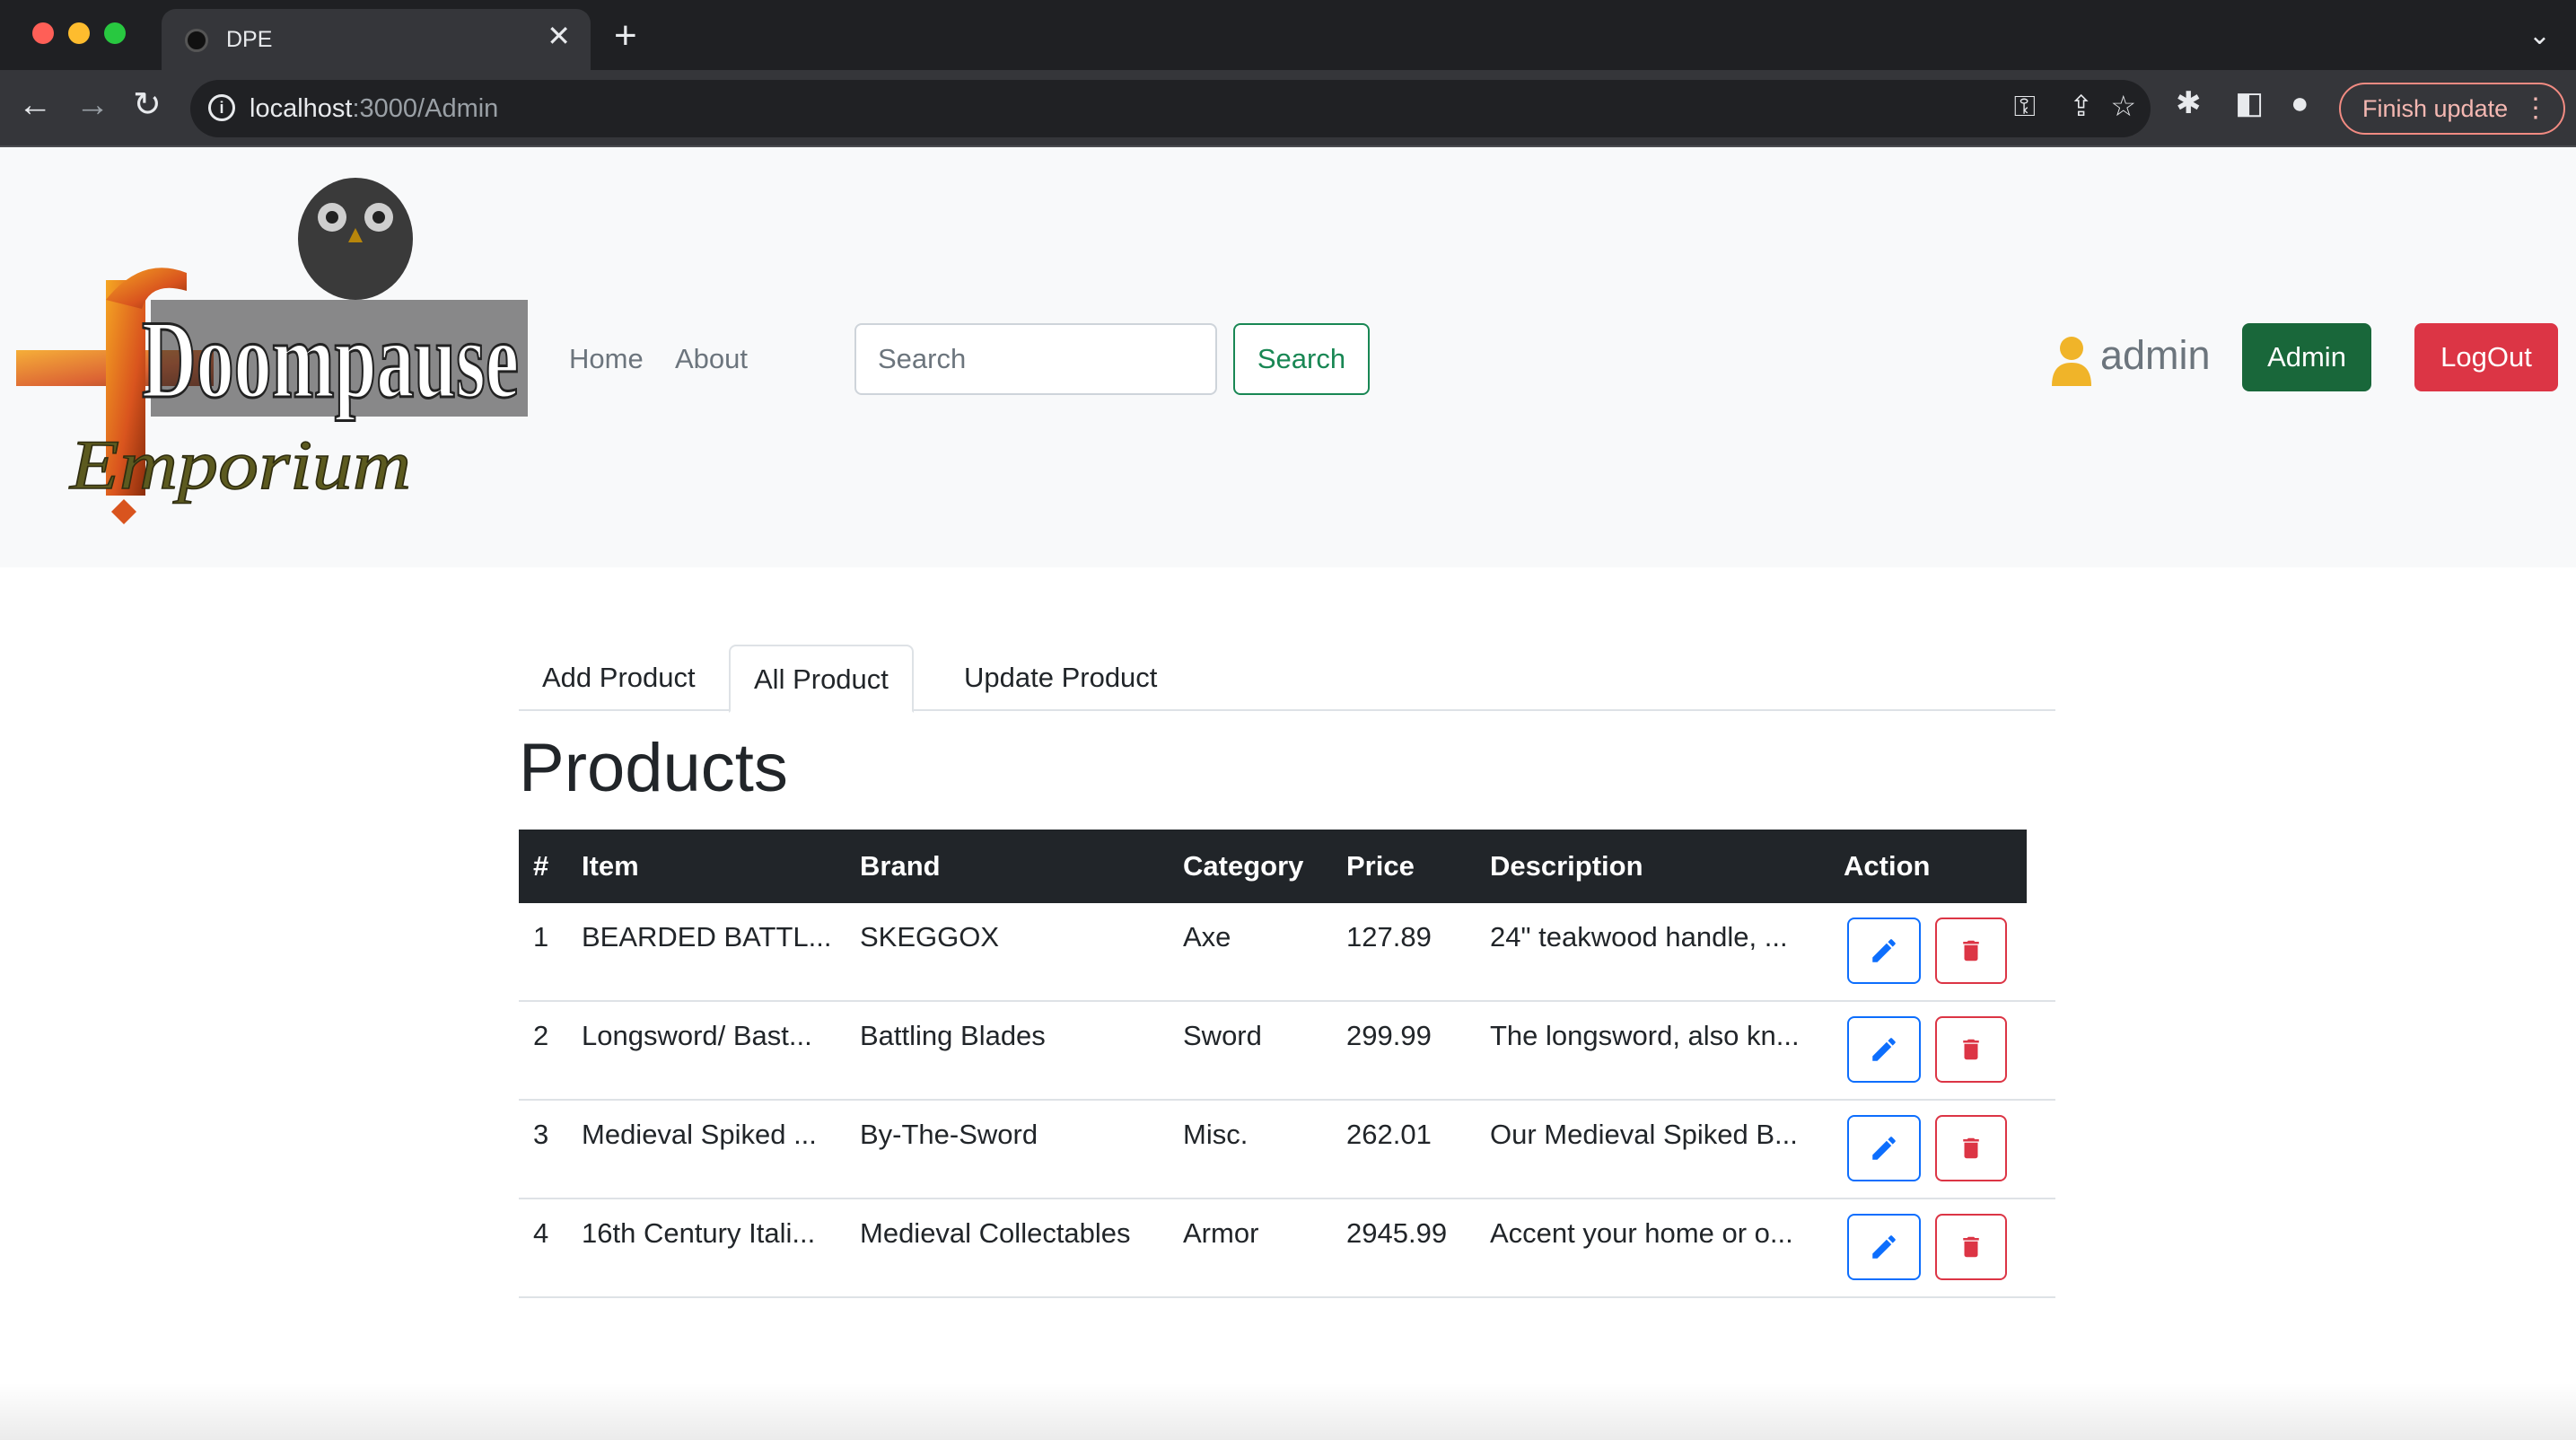 This screenshot has width=2576, height=1440. What do you see at coordinates (1060, 678) in the screenshot?
I see `tab-update-product: Update Product` at bounding box center [1060, 678].